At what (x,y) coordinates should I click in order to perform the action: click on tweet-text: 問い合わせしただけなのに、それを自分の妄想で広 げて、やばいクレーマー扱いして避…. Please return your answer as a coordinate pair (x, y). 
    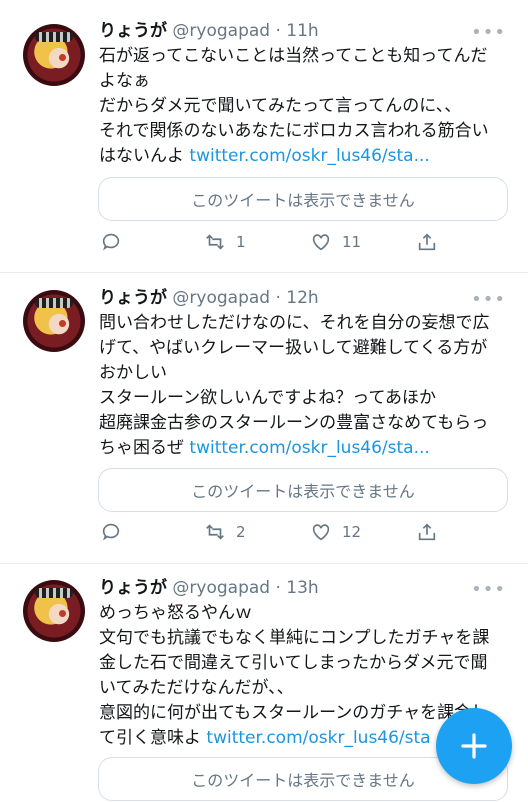
    Looking at the image, I should click on (304, 386).